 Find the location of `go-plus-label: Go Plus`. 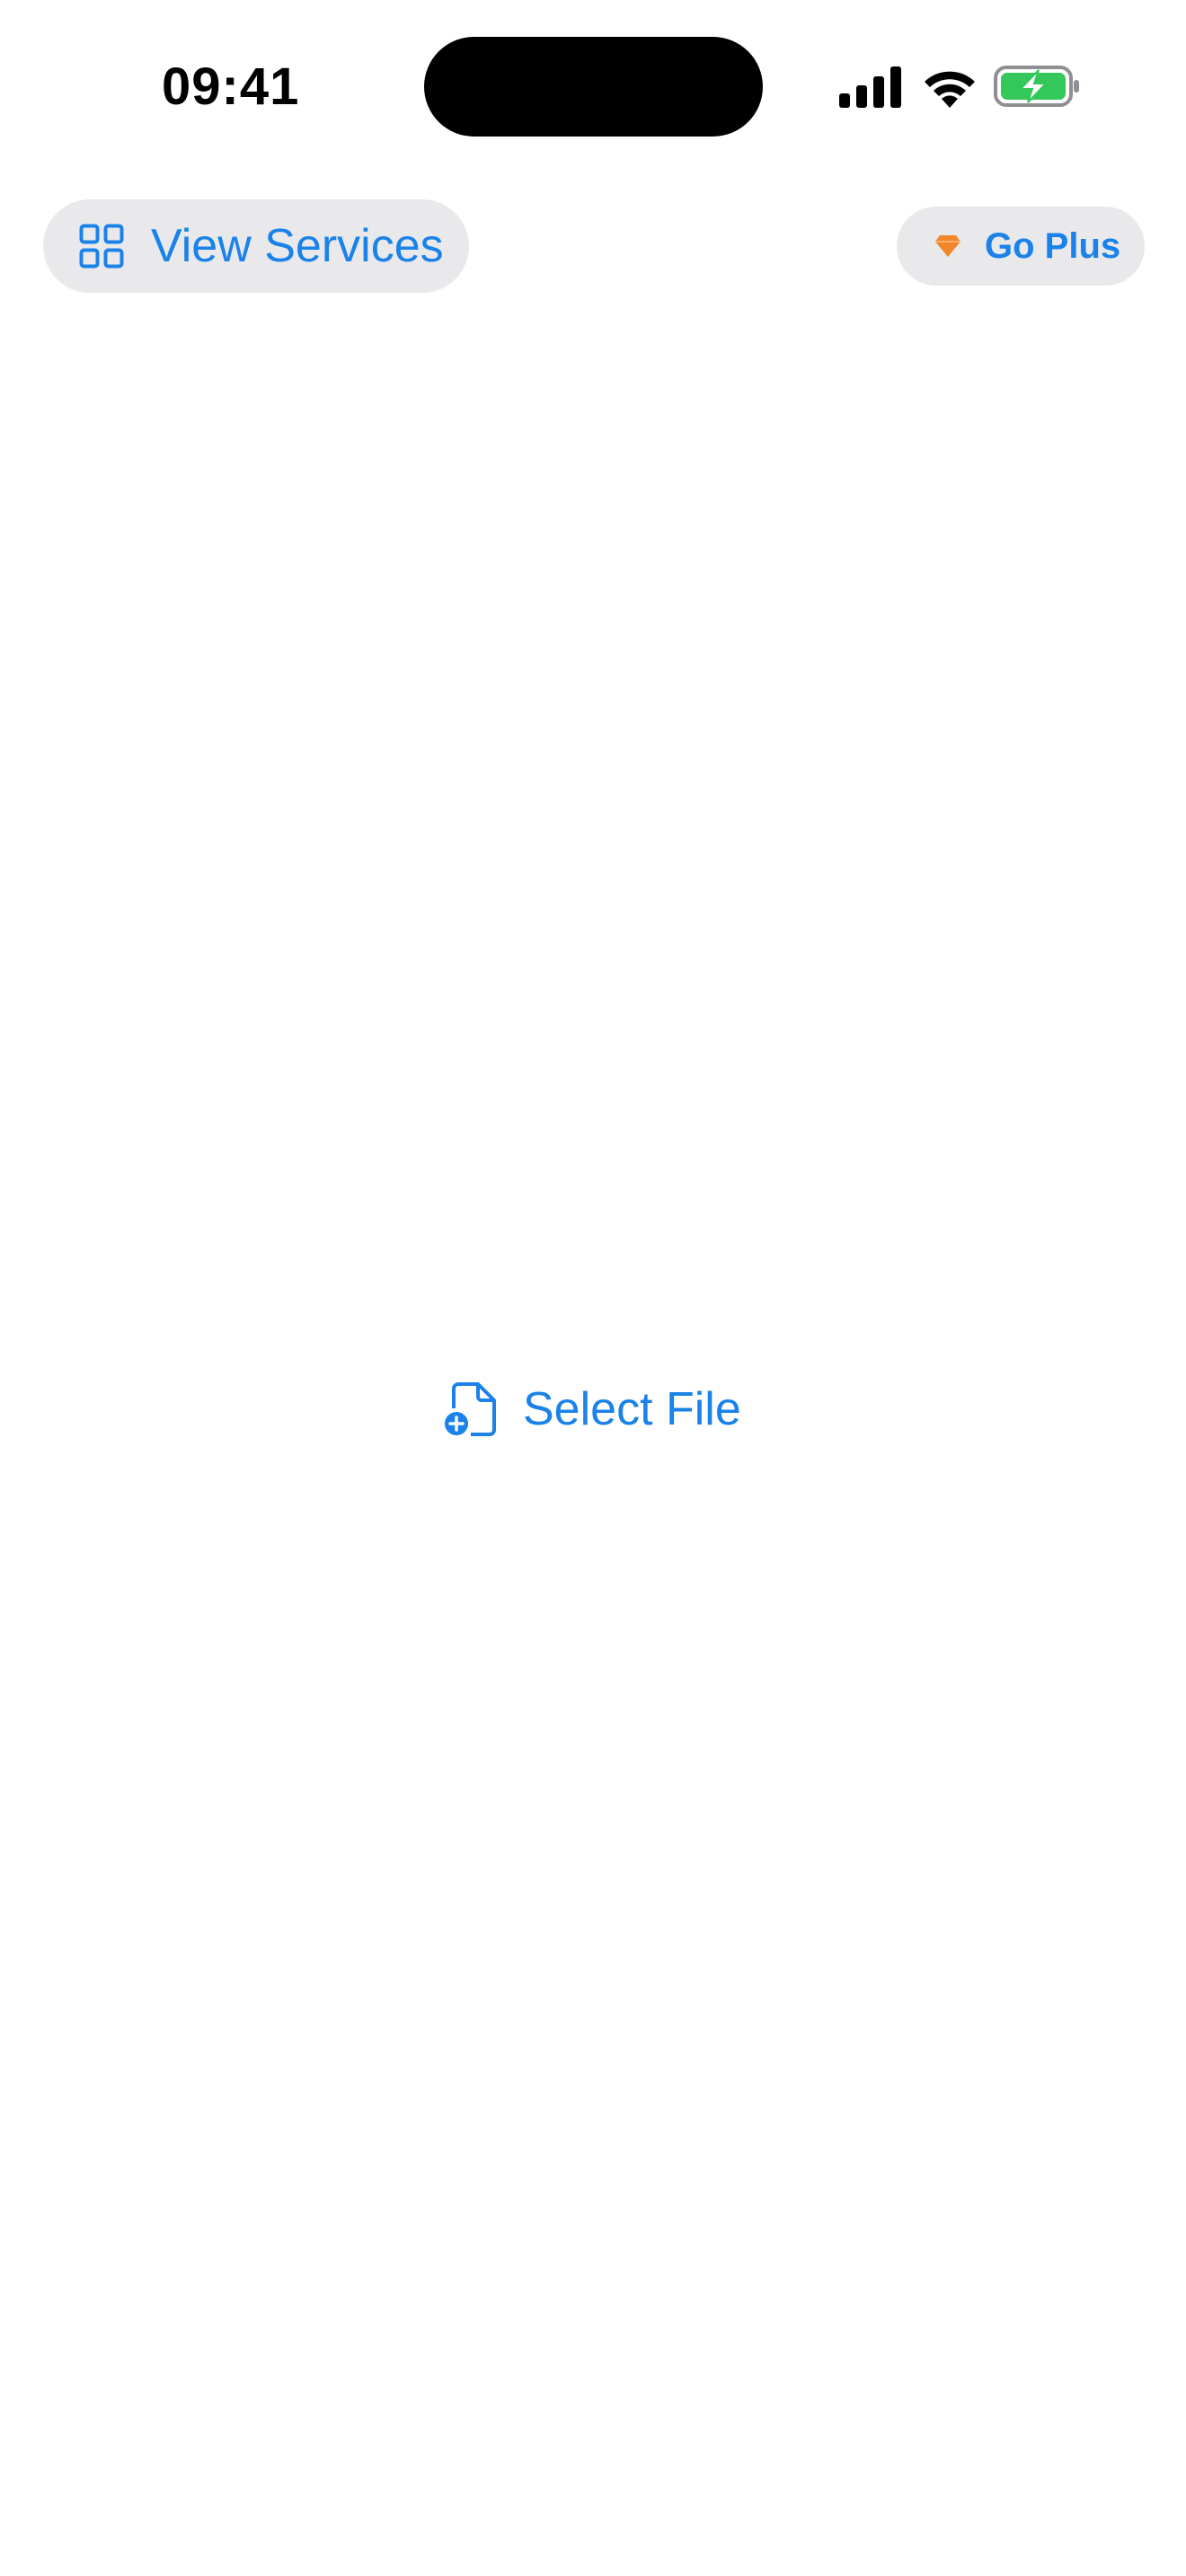

go-plus-label: Go Plus is located at coordinates (1053, 246).